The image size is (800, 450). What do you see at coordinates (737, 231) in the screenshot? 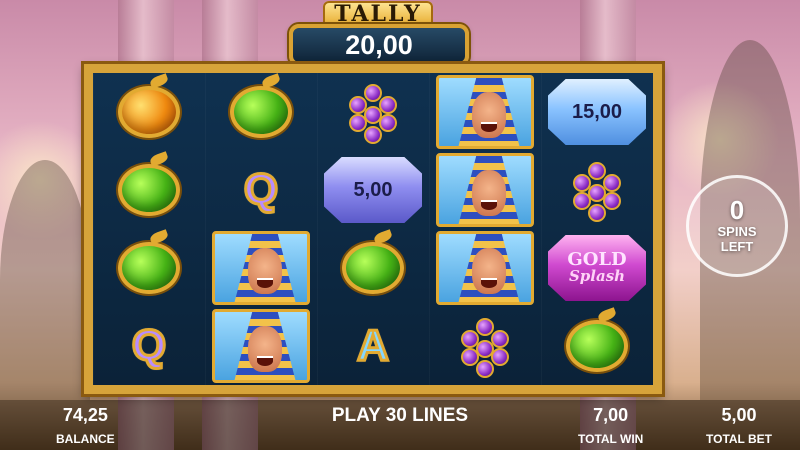
I see `spins-left-label-line1: SPINS` at bounding box center [737, 231].